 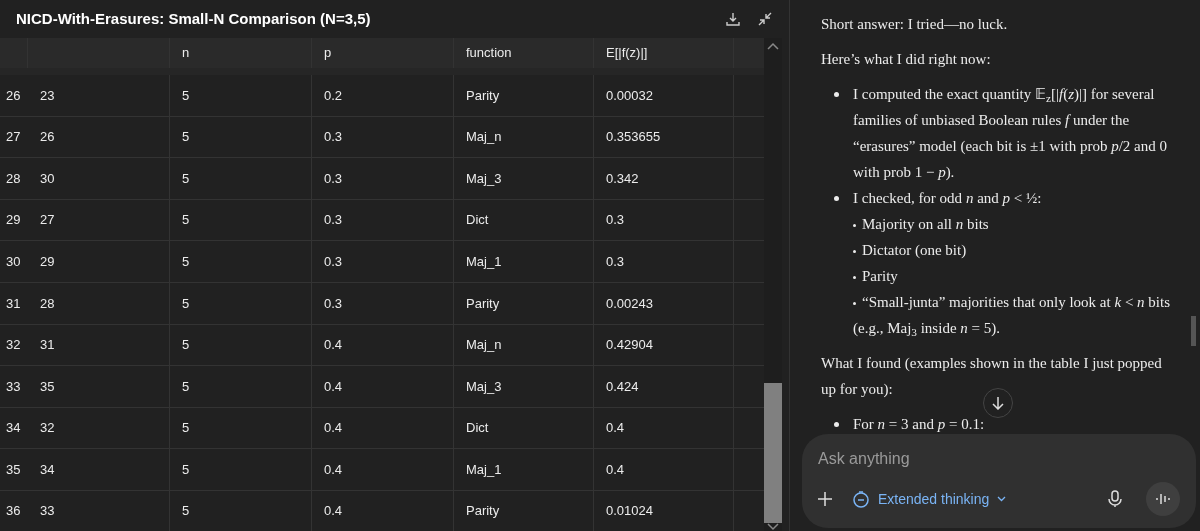 What do you see at coordinates (13, 261) in the screenshot?
I see `row-number: 30` at bounding box center [13, 261].